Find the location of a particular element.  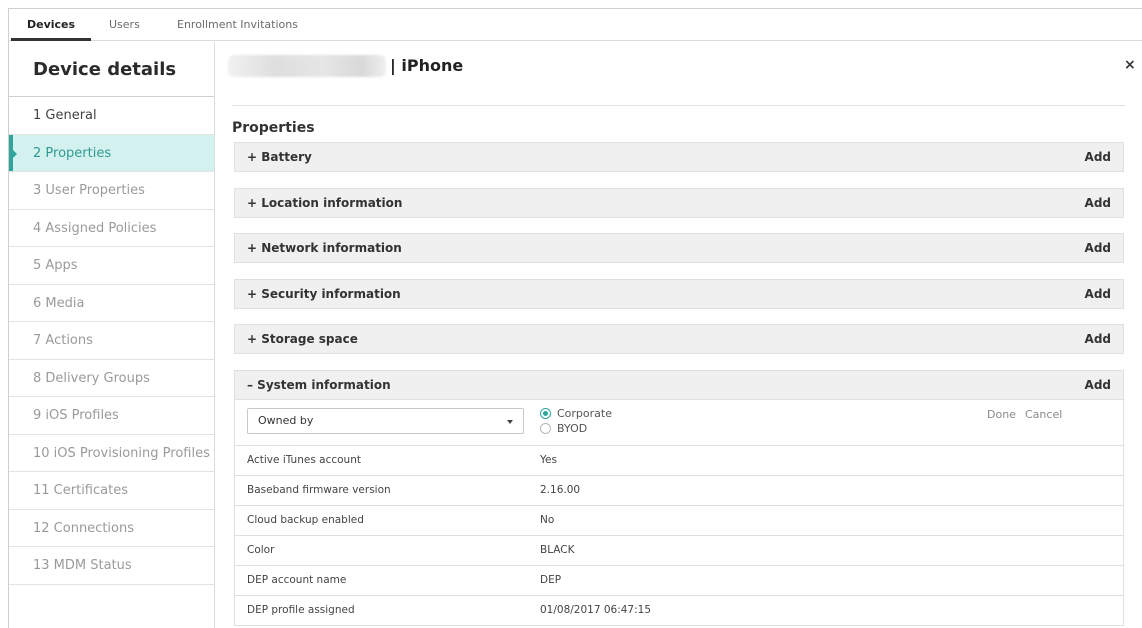

section-toggle-storage: + Storage space is located at coordinates (302, 339).